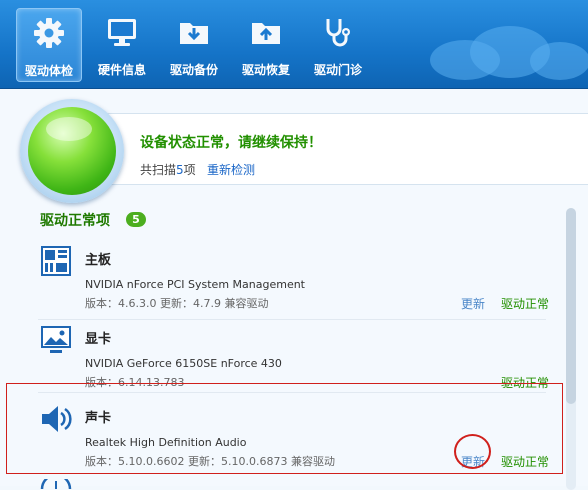  I want to click on stethoscope-icon, so click(338, 33).